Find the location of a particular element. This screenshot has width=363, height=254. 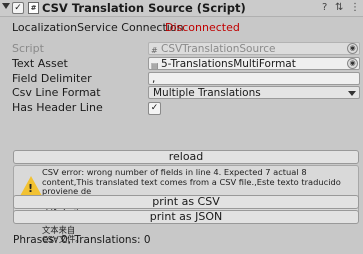

context-menu-icon: ⋮ is located at coordinates (355, 7).